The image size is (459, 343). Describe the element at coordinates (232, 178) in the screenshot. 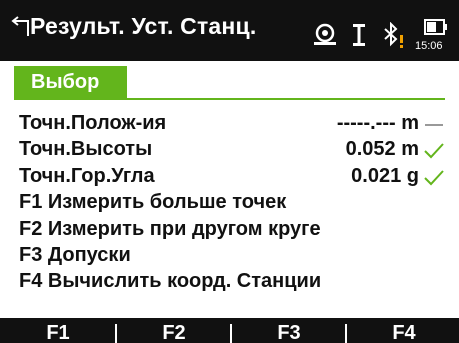

I see `result-row-angle-accuracy: Точн.Гор.Угла 0.021 g` at that location.